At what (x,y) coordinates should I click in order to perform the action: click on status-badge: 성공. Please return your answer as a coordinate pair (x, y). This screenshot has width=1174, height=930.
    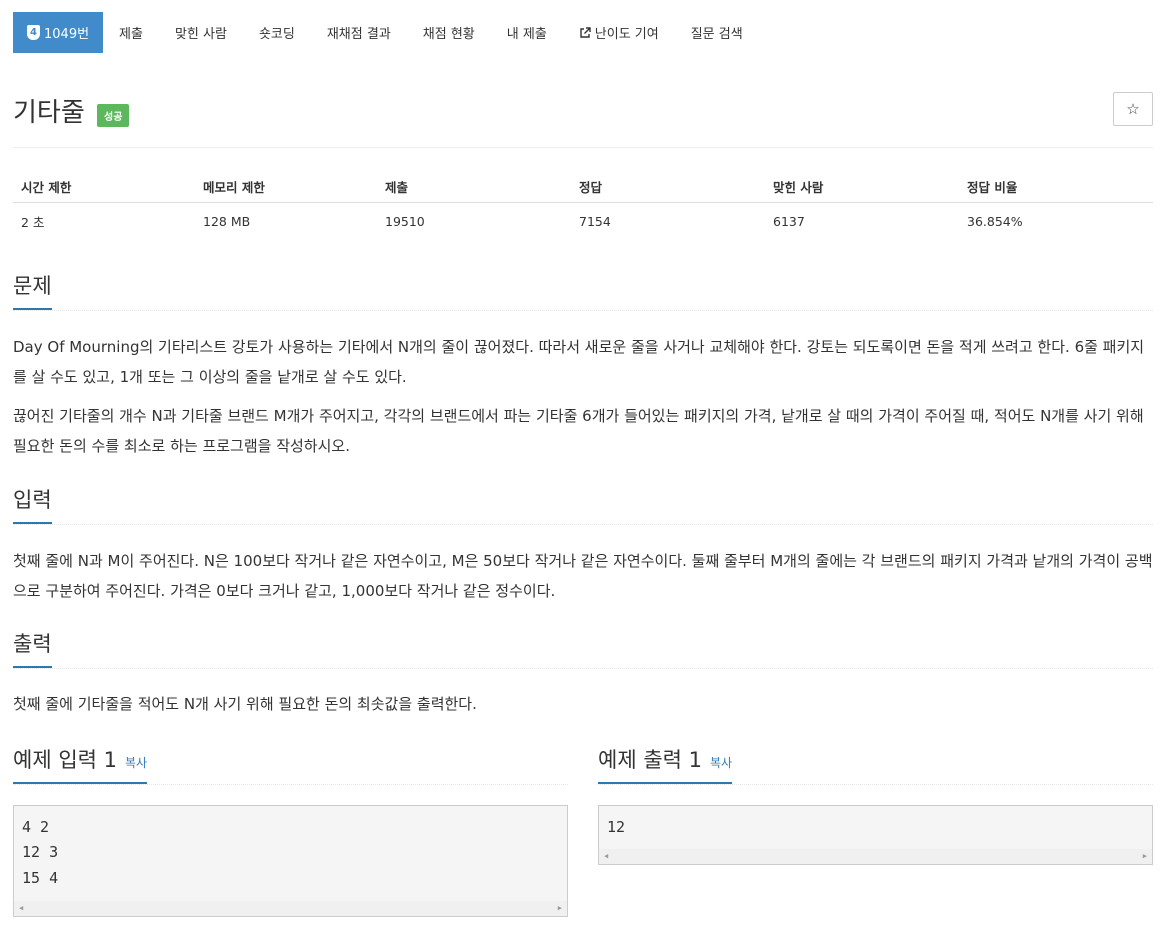
    Looking at the image, I should click on (113, 115).